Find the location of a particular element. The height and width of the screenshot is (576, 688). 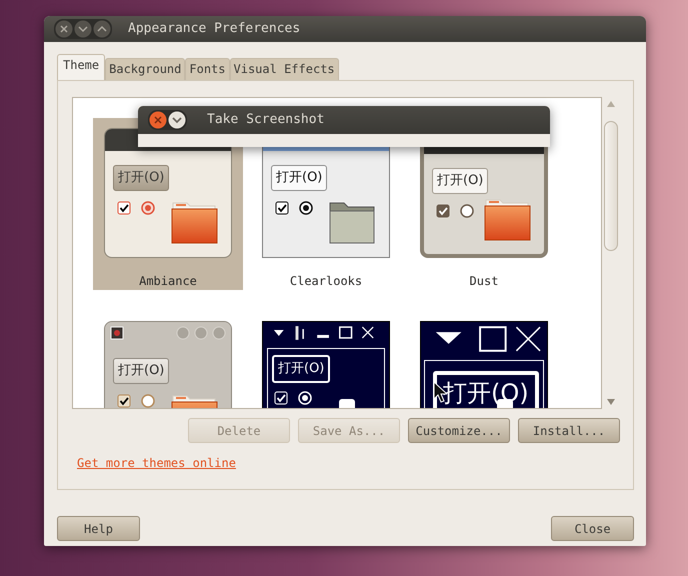

tab: Theme is located at coordinates (81, 67).